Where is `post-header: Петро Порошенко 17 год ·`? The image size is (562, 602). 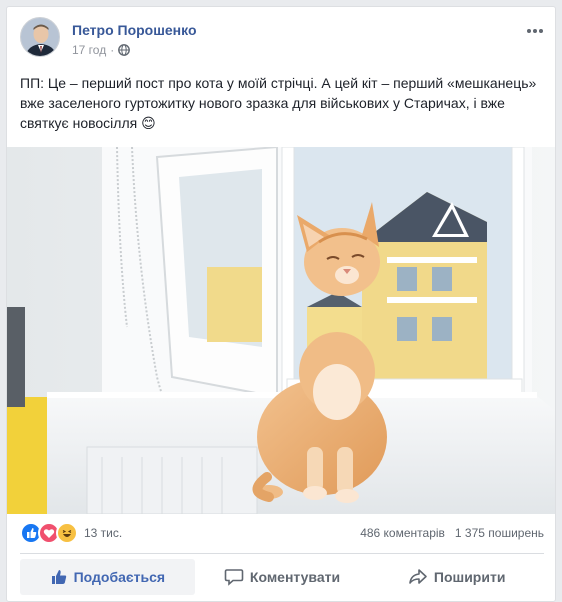 post-header: Петро Порошенко 17 год · is located at coordinates (282, 39).